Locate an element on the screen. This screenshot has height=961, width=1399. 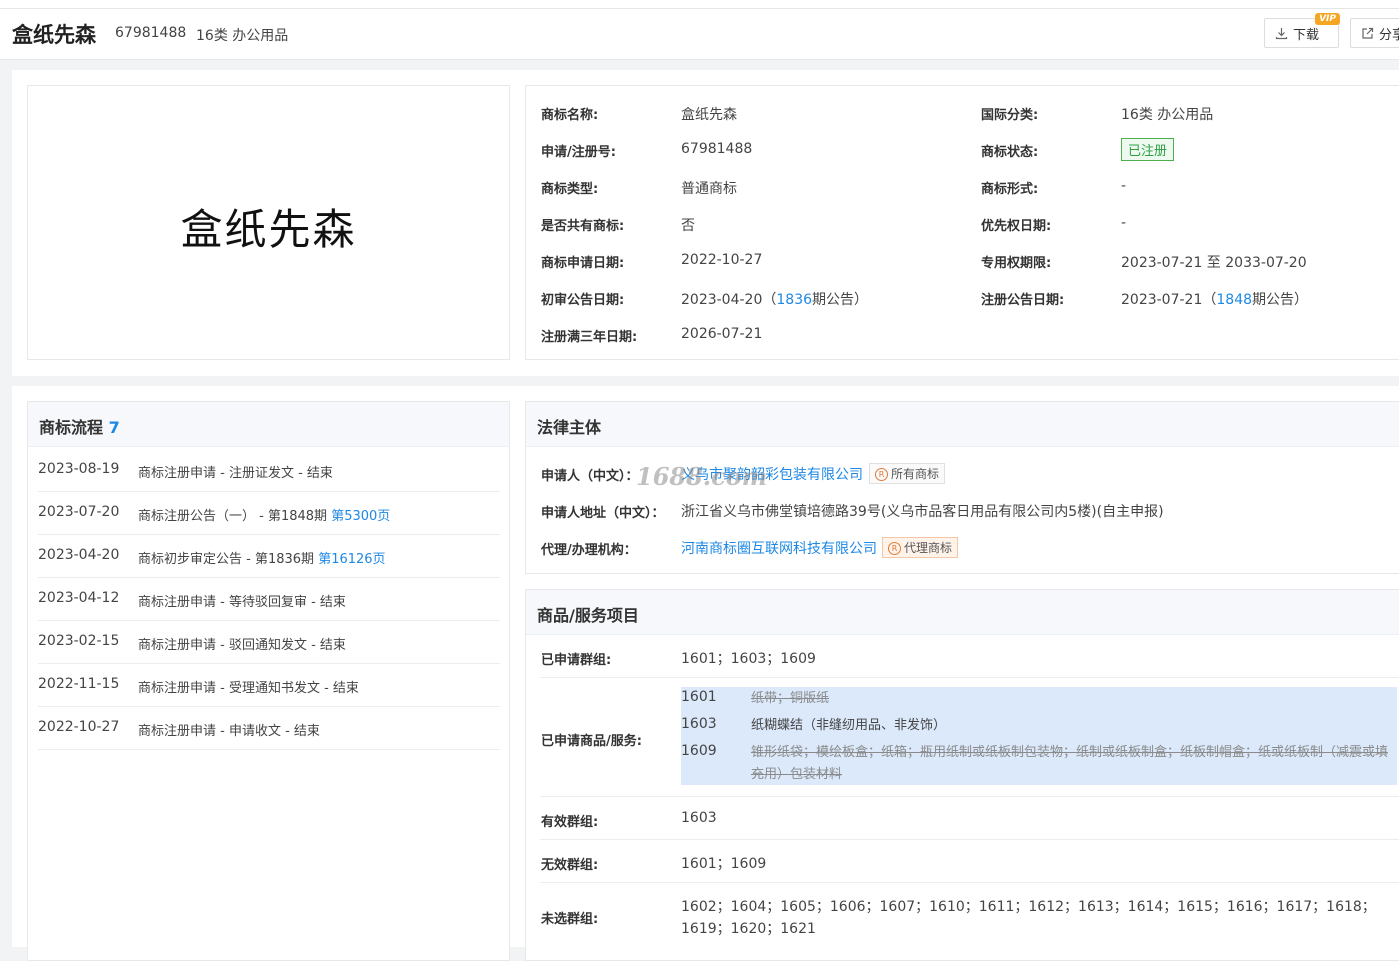
registered-icon: R is located at coordinates (881, 474).